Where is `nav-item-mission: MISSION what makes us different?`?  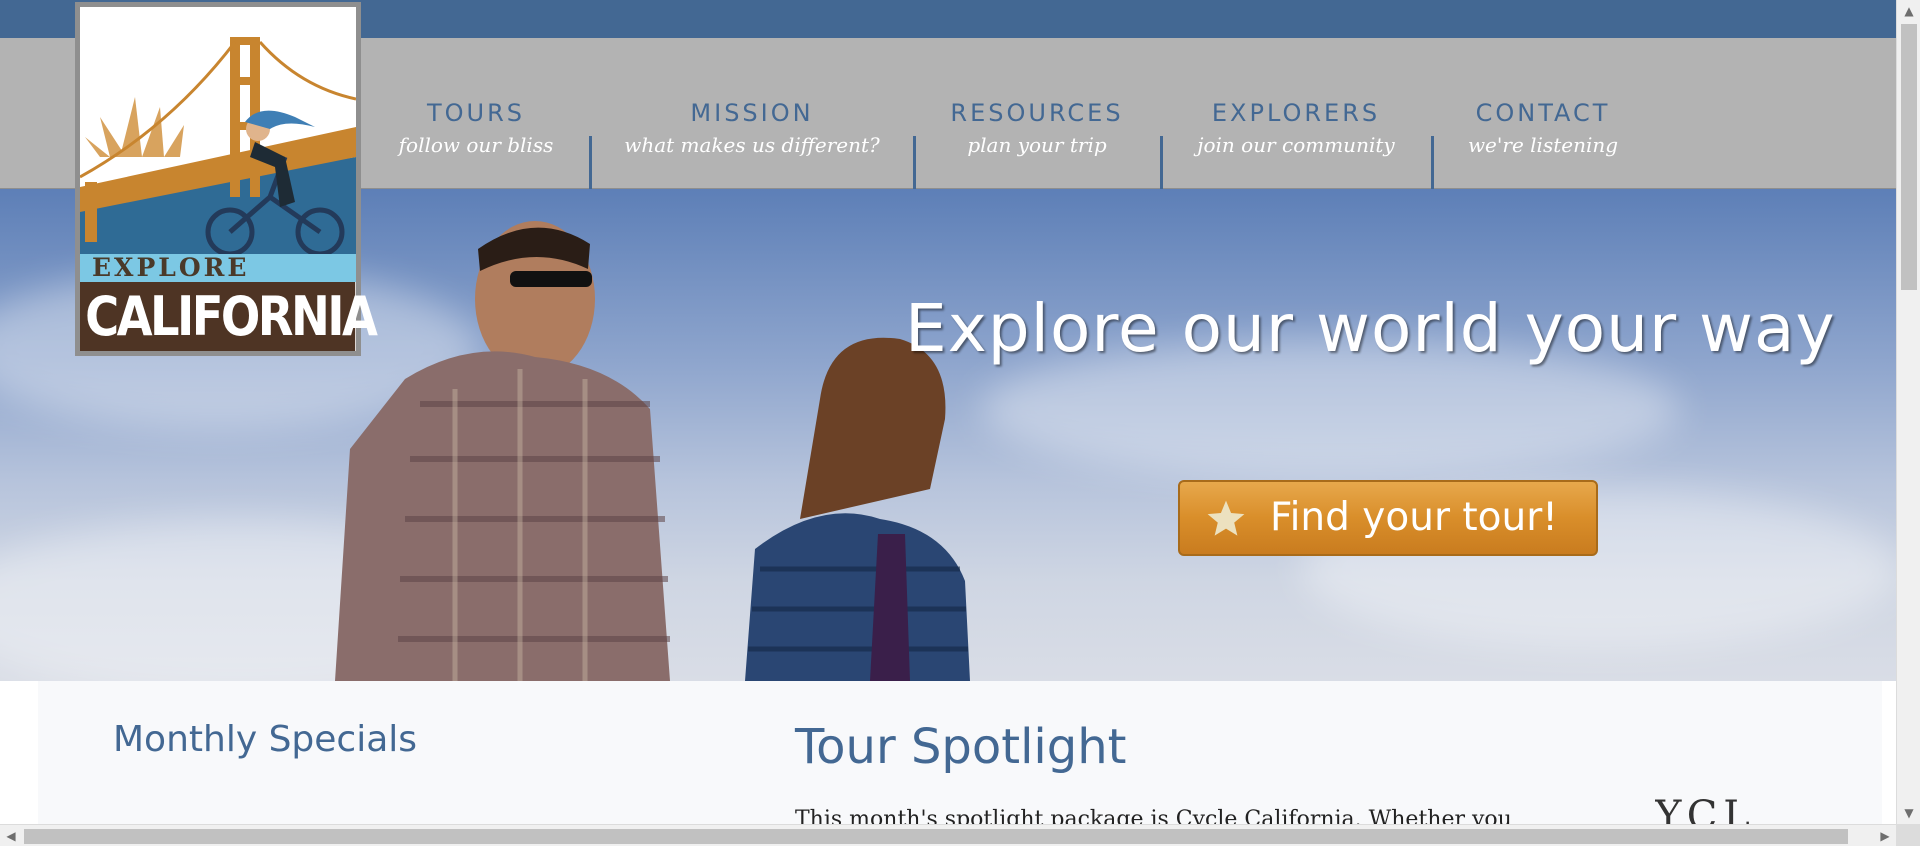
nav-item-mission: MISSION what makes us different? is located at coordinates (752, 148).